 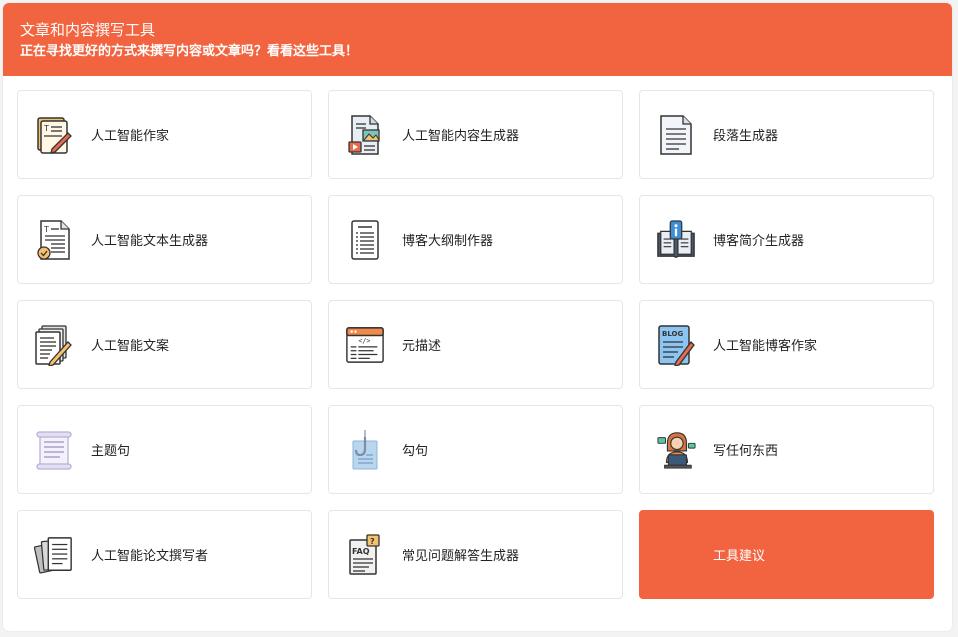 What do you see at coordinates (365, 135) in the screenshot?
I see `content-generator-icon` at bounding box center [365, 135].